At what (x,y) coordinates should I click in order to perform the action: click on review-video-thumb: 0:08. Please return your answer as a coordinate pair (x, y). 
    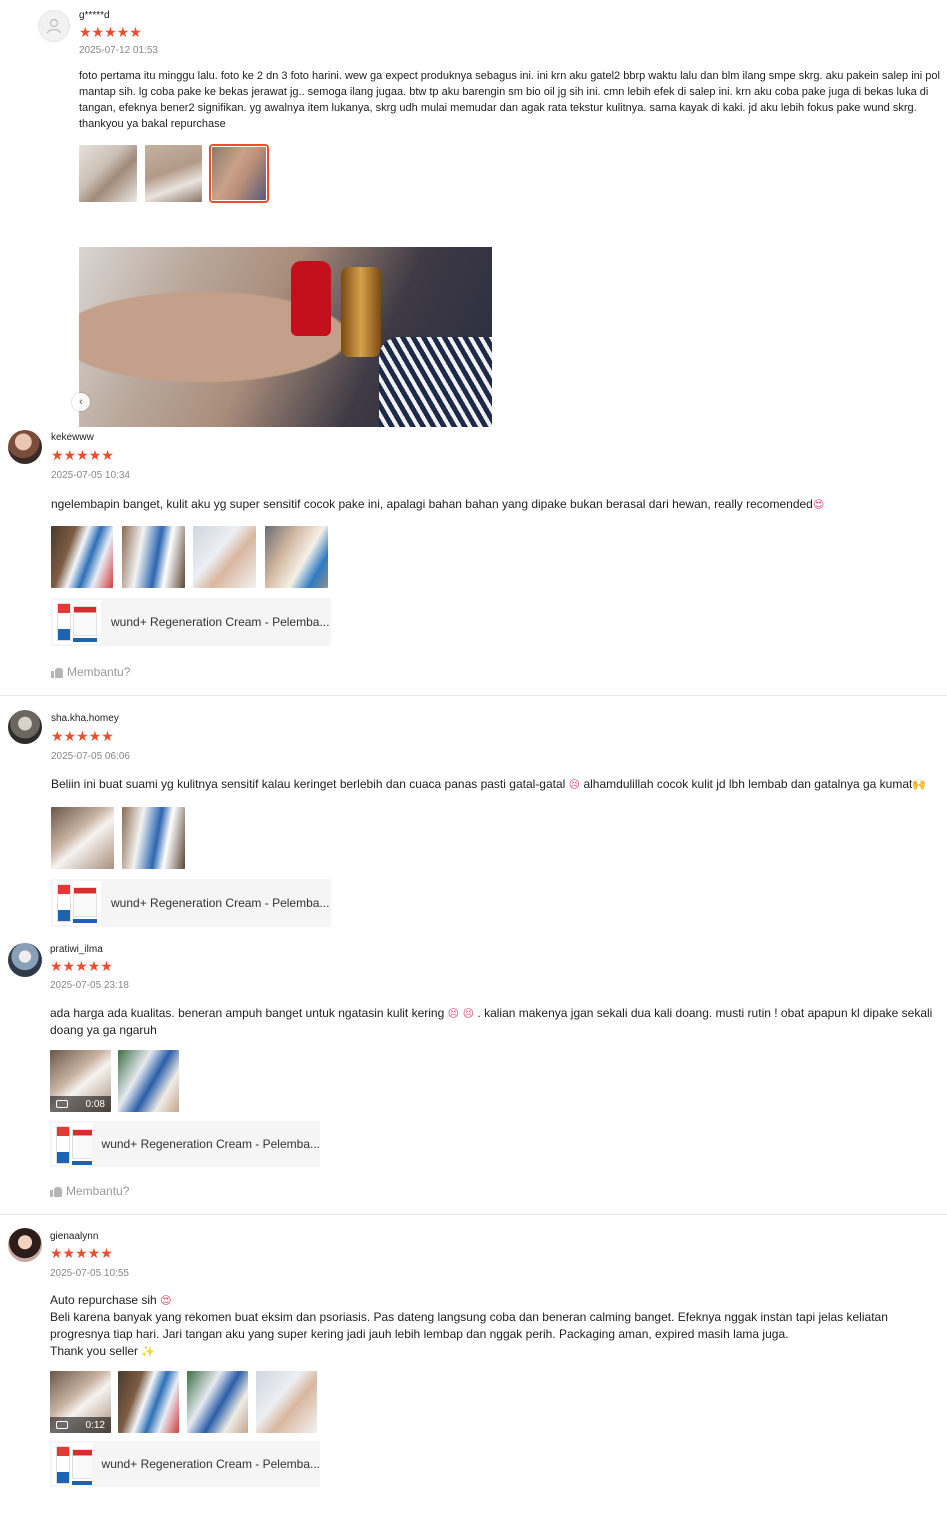
    Looking at the image, I should click on (80, 1081).